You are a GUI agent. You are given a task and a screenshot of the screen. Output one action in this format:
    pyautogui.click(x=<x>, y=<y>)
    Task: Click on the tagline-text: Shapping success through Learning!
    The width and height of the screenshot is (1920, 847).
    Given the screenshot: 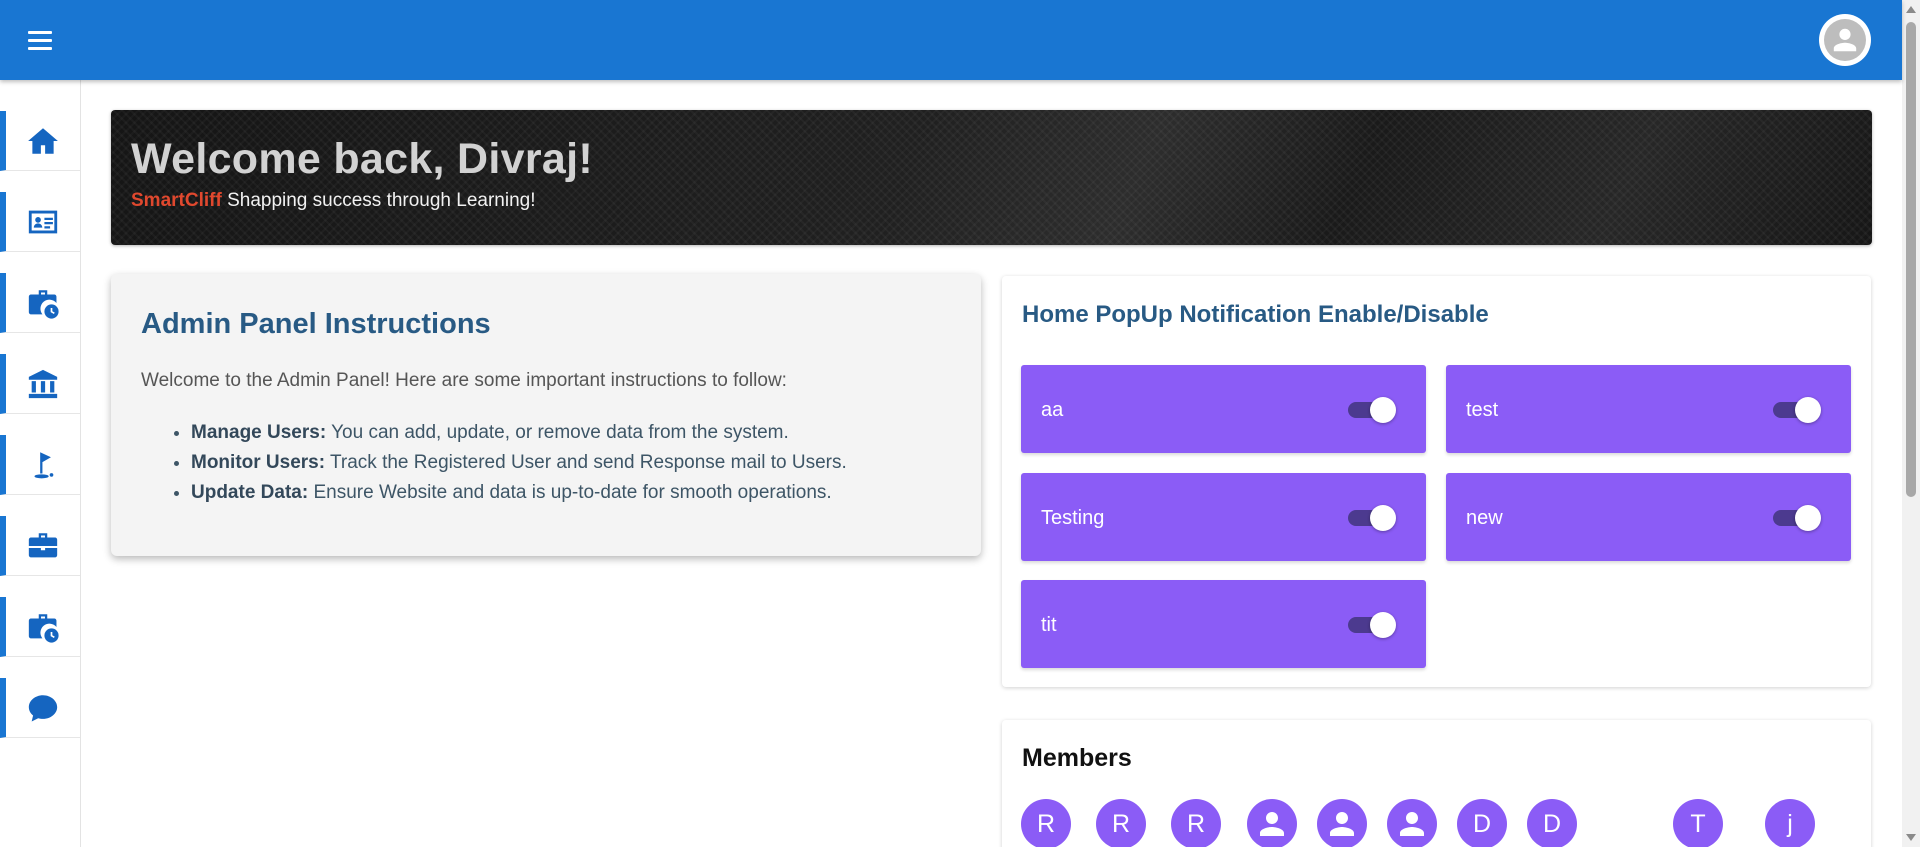 What is the action you would take?
    pyautogui.click(x=378, y=200)
    